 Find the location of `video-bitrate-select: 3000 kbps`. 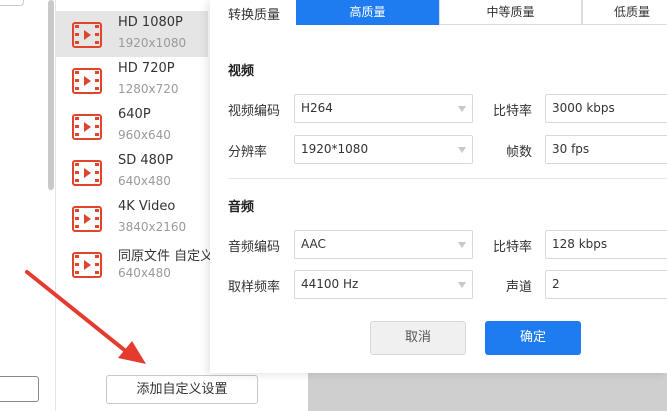

video-bitrate-select: 3000 kbps is located at coordinates (606, 108).